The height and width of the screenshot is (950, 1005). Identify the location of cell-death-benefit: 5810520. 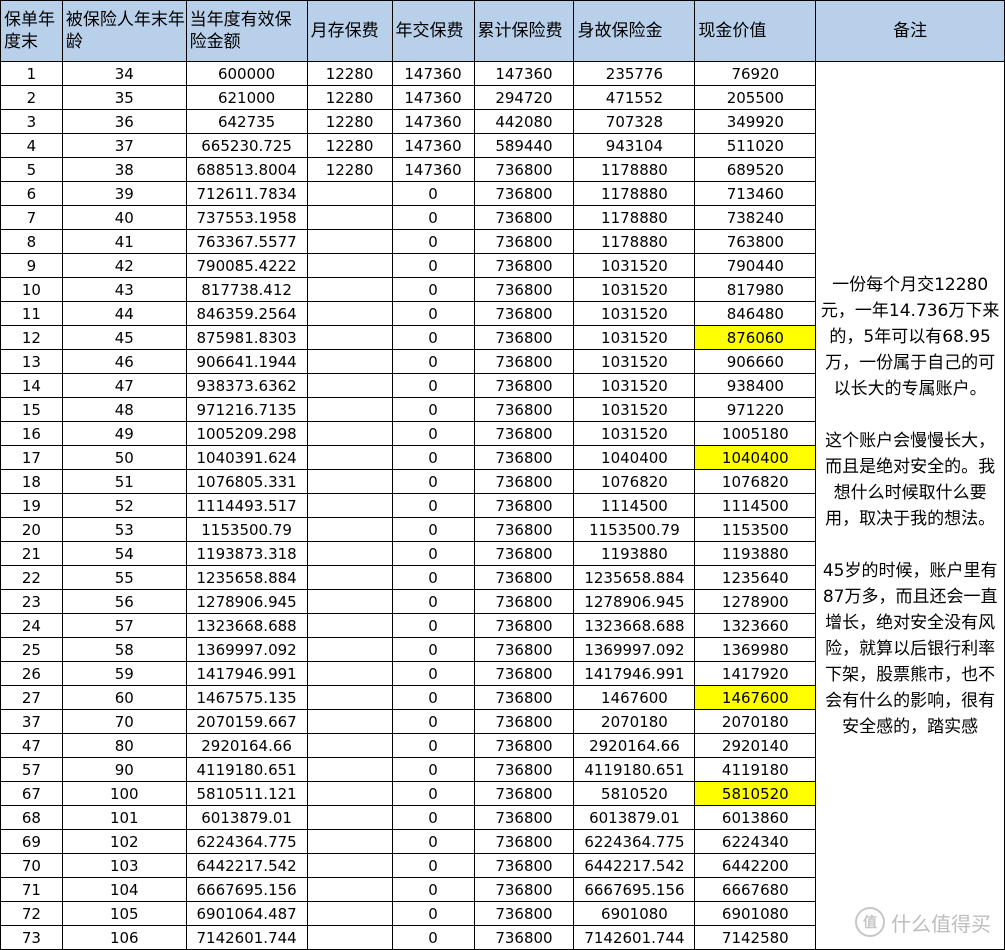
(634, 793).